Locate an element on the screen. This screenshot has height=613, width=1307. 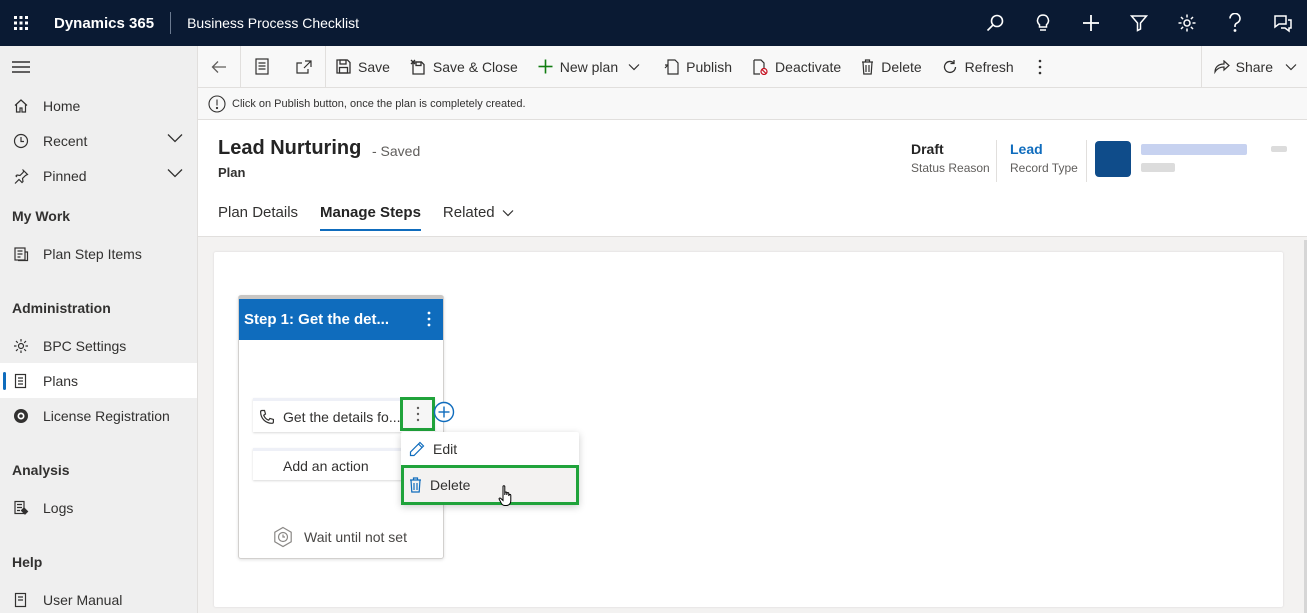
divider is located at coordinates (1086, 161).